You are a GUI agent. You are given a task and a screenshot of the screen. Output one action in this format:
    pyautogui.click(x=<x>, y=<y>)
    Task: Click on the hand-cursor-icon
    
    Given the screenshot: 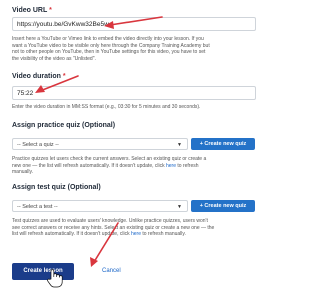 What is the action you would take?
    pyautogui.click(x=55, y=278)
    